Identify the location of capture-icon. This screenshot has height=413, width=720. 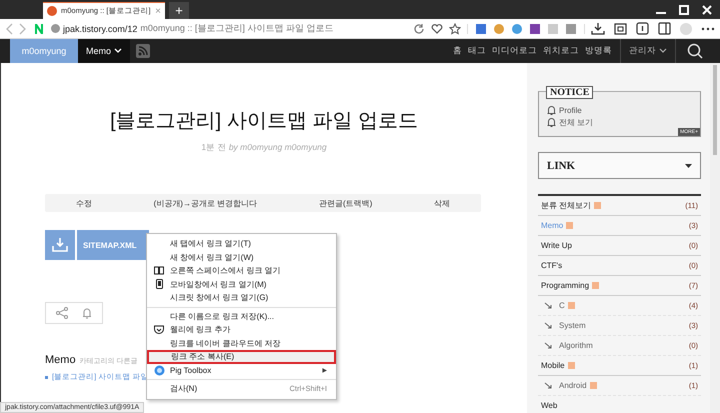
(620, 28).